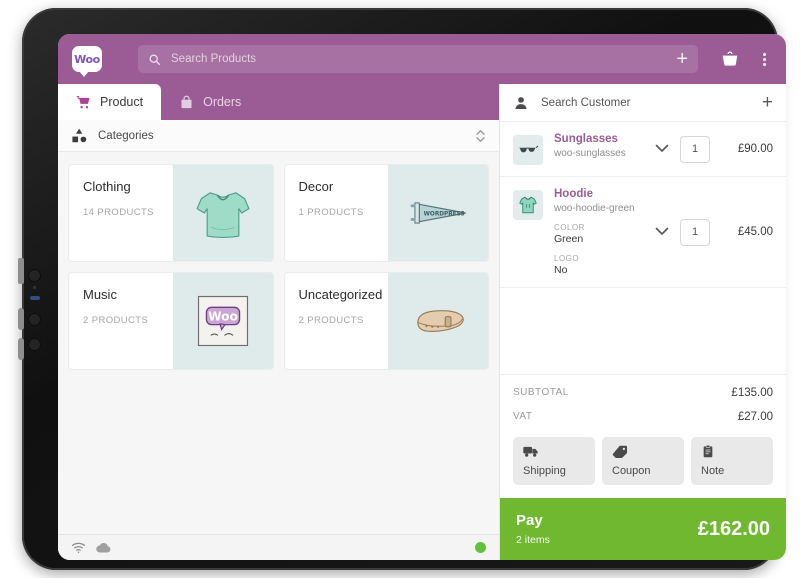 The image size is (800, 578). What do you see at coordinates (604, 139) in the screenshot?
I see `cart-item-title: Sunglasses` at bounding box center [604, 139].